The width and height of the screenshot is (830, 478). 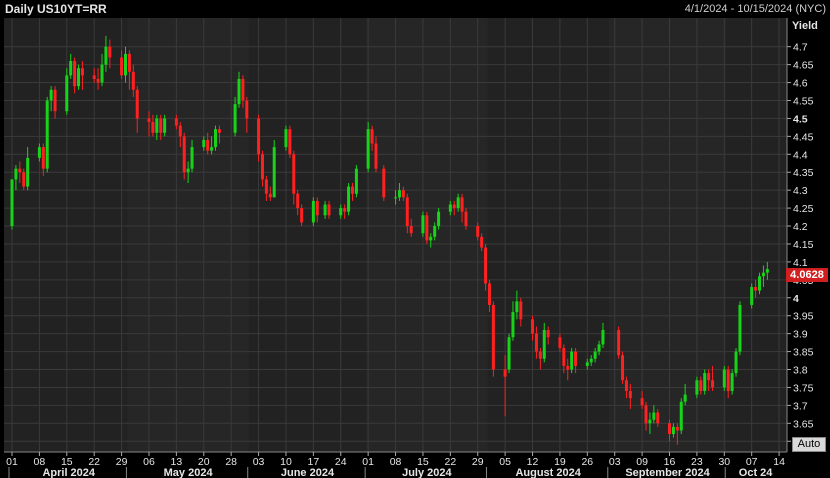 I want to click on month-label: September 2024, so click(x=667, y=472).